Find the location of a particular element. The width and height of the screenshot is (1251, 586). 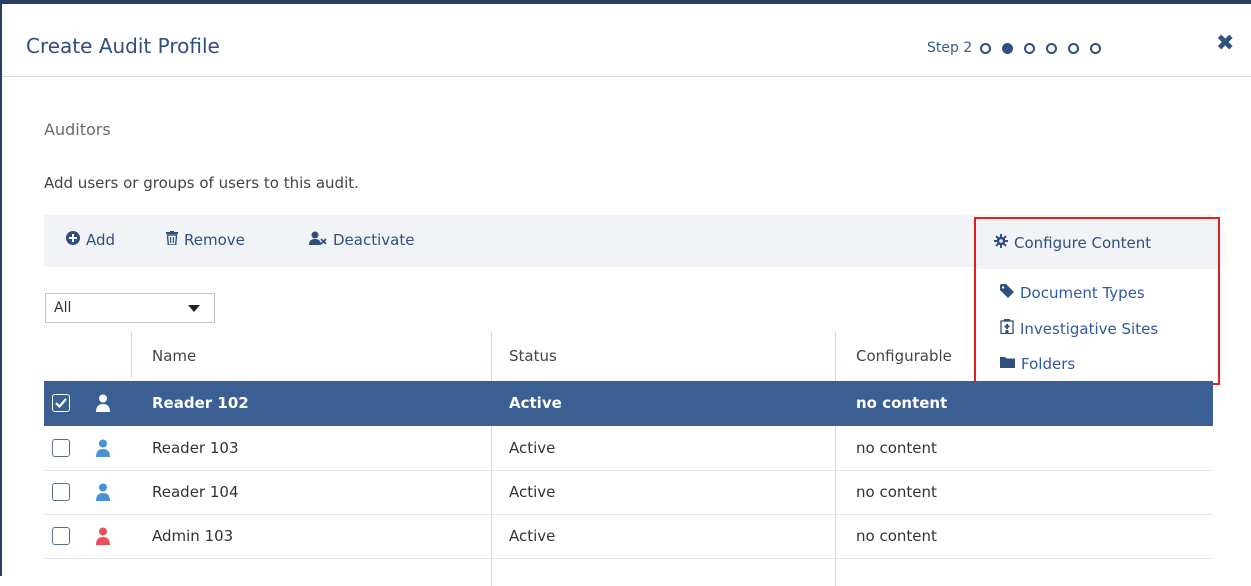

user-remove-icon is located at coordinates (318, 240).